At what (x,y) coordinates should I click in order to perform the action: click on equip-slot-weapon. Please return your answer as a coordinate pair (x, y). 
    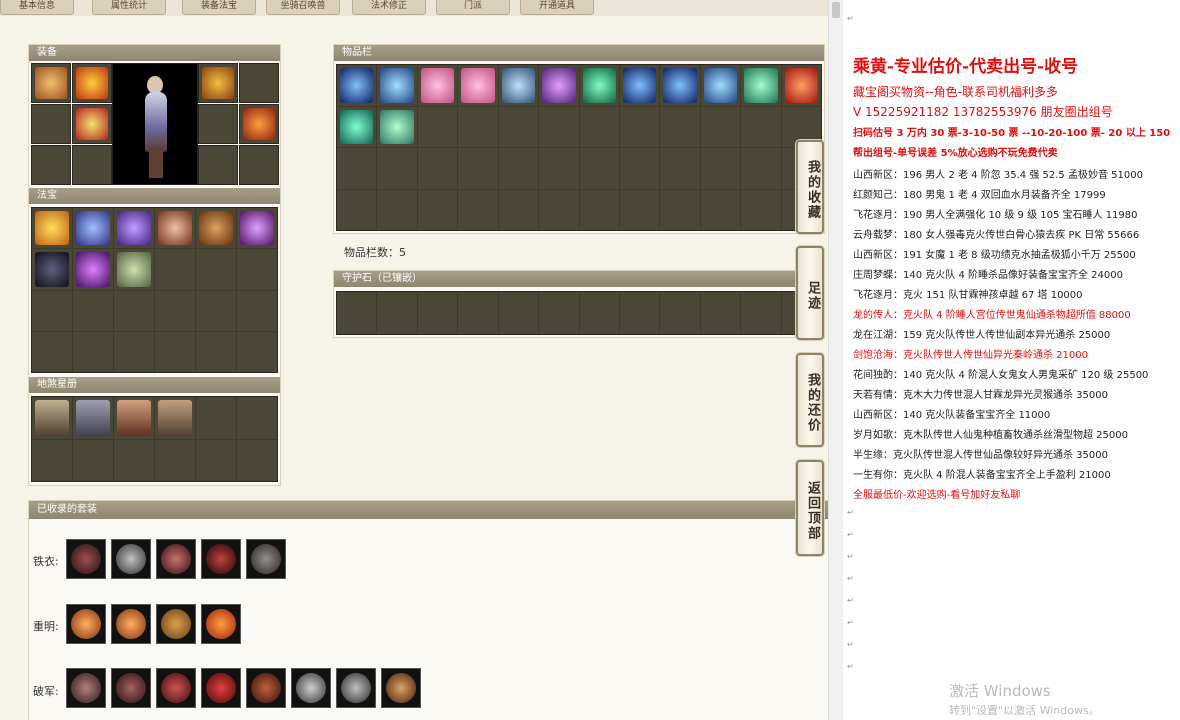
    Looking at the image, I should click on (218, 83).